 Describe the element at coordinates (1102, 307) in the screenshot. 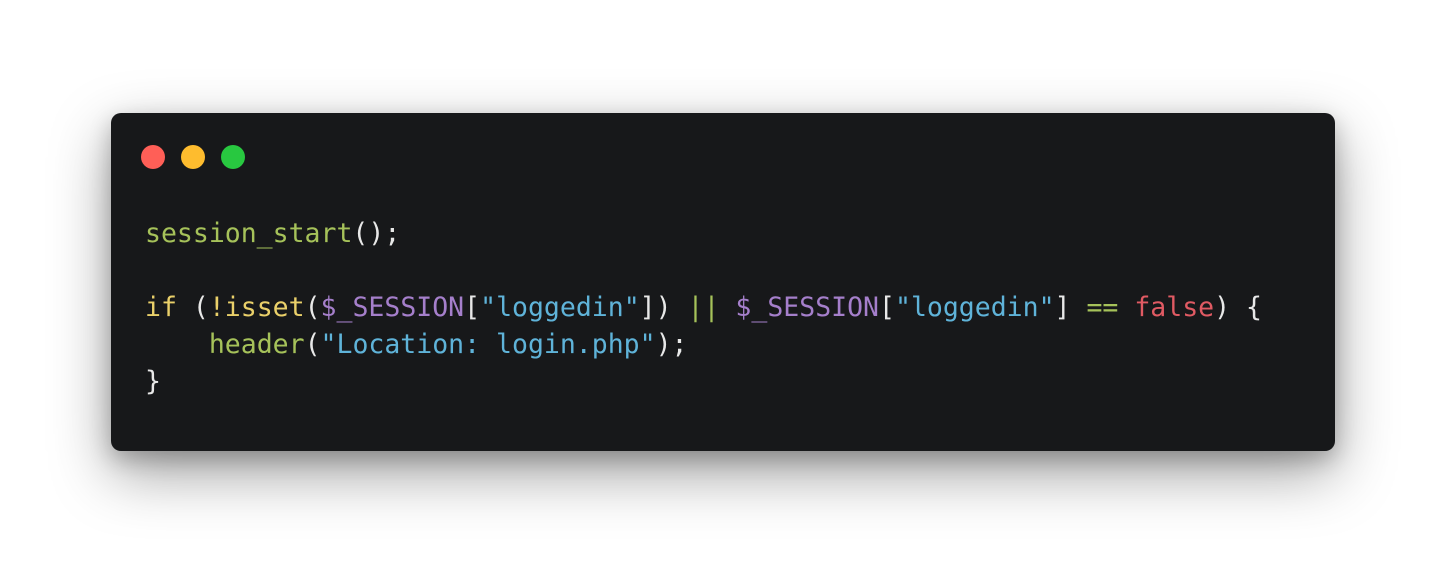

I see `code-token-operator: ==` at that location.